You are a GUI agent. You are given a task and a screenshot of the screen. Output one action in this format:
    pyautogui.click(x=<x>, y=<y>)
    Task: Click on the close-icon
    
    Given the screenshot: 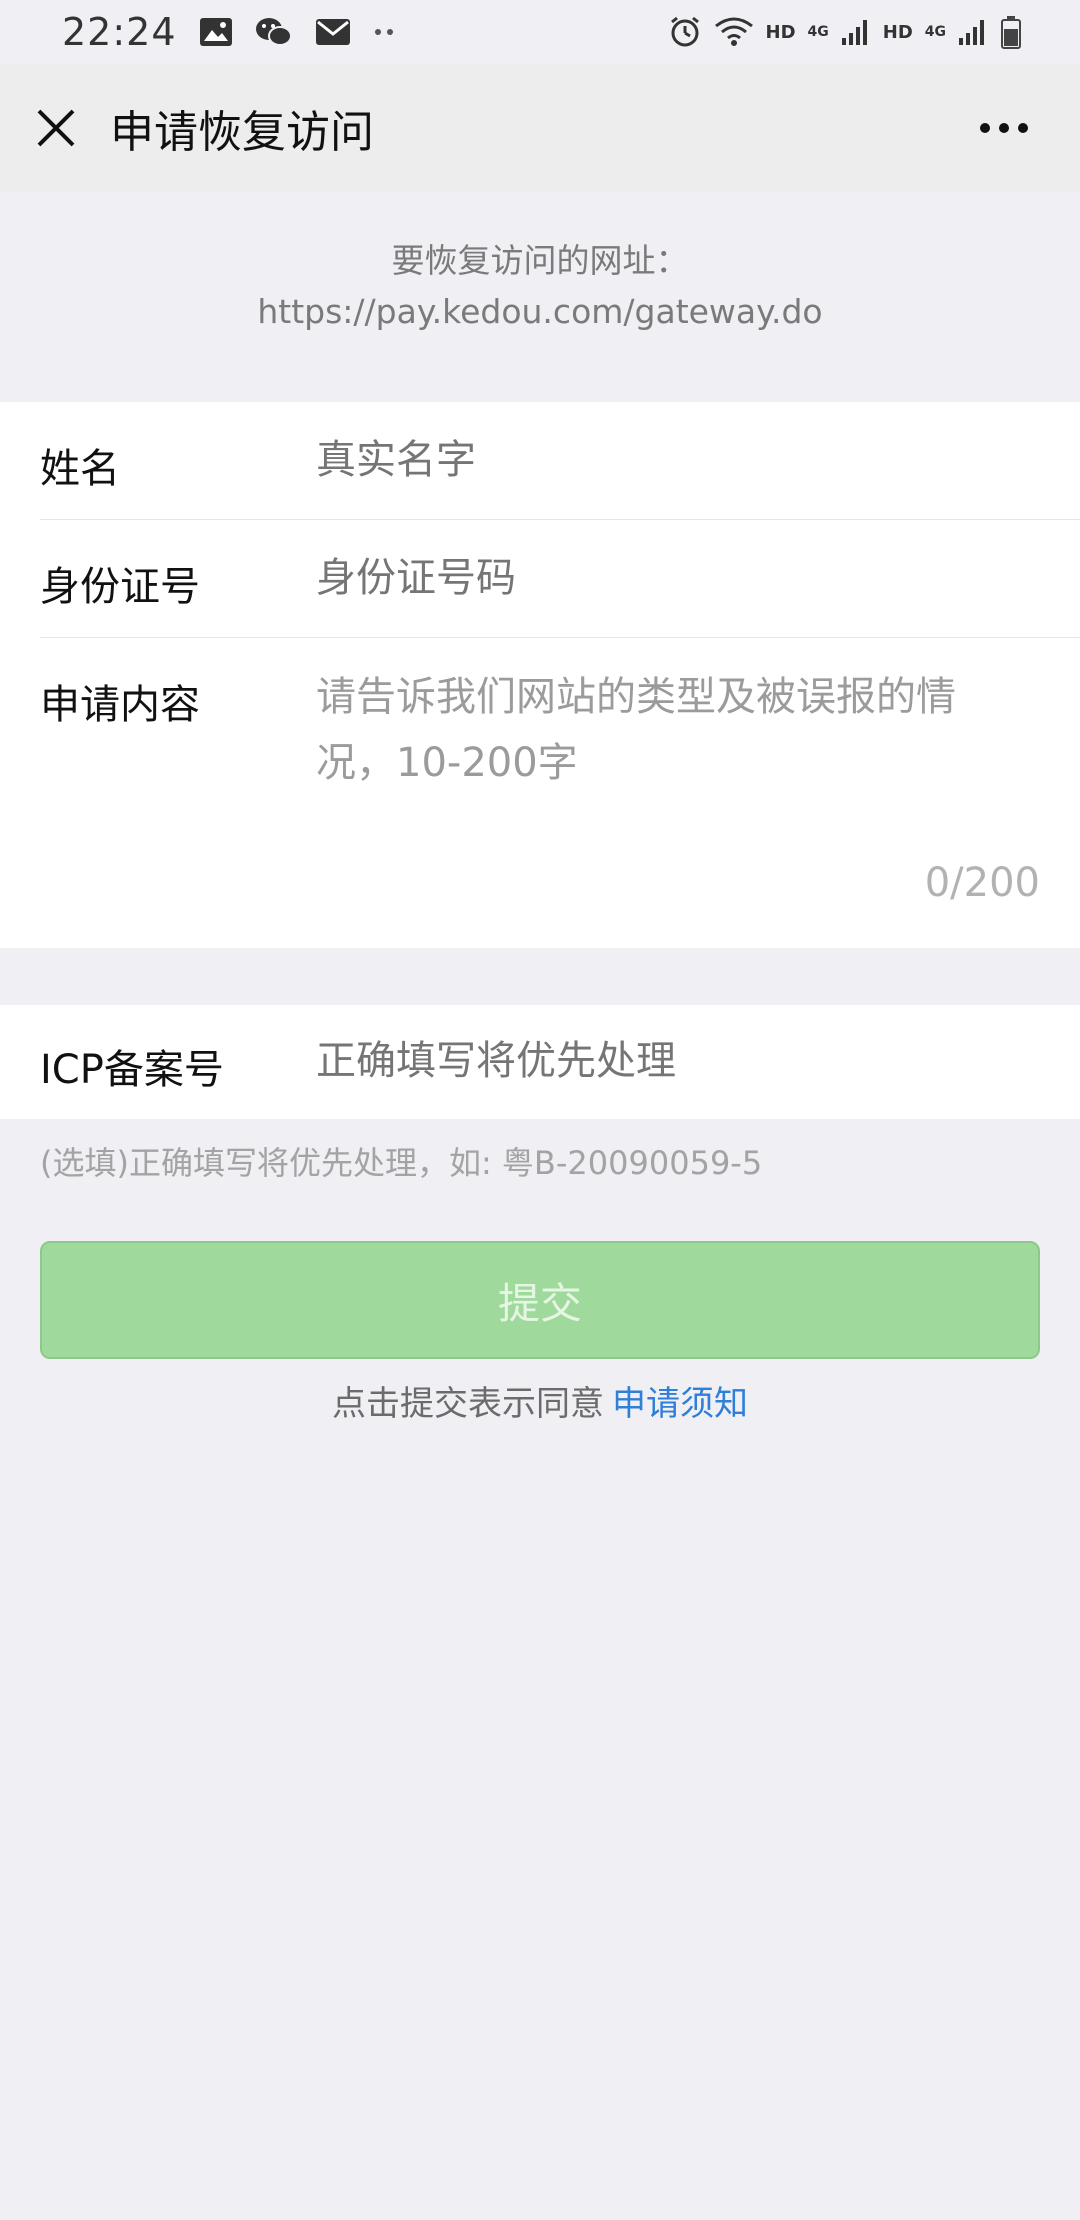 What is the action you would take?
    pyautogui.click(x=56, y=128)
    